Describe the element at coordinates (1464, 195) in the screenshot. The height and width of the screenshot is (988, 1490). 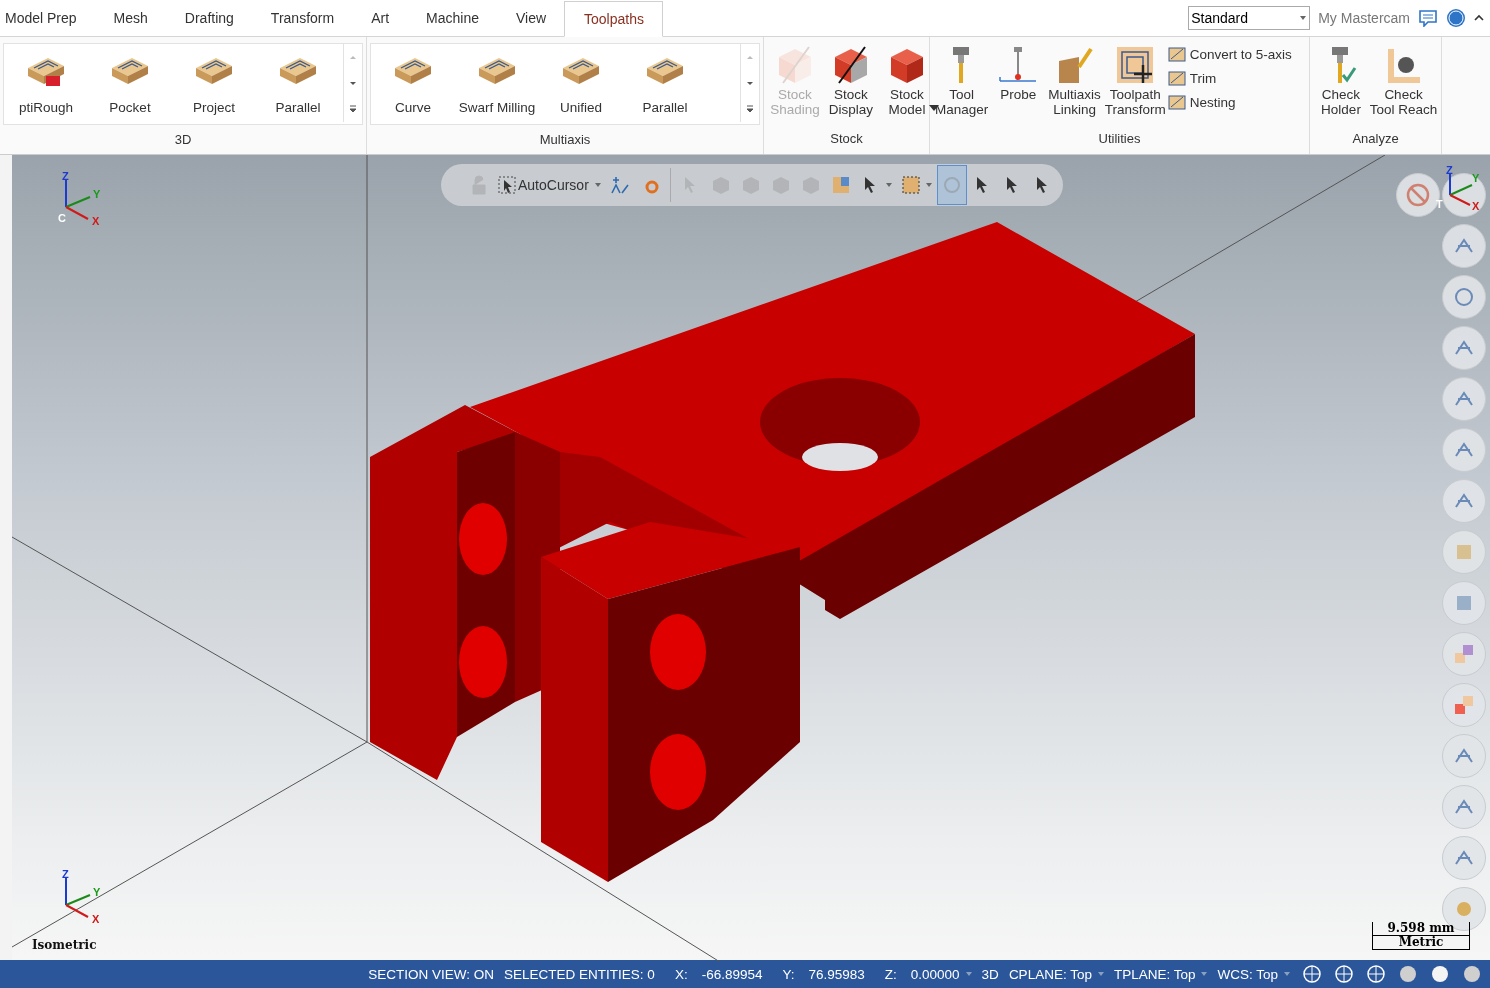
I see `view-tool-button` at that location.